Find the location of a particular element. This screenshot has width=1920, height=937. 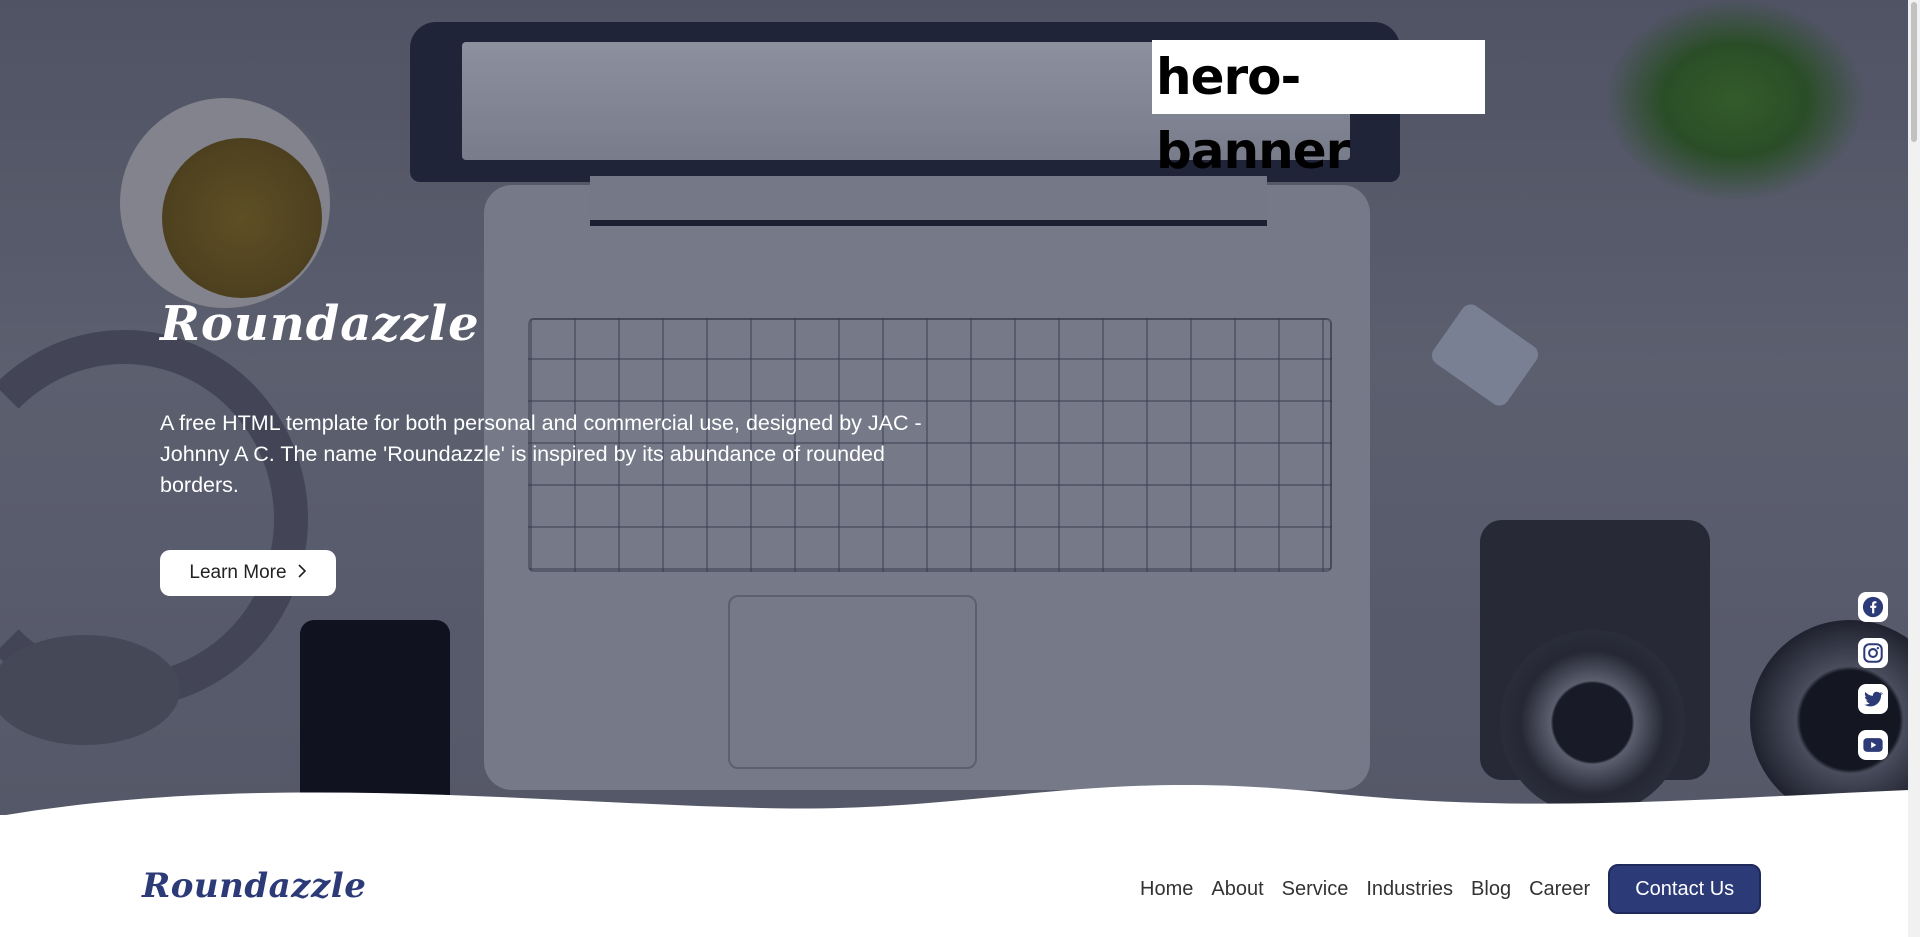

youtube-icon is located at coordinates (1873, 745).